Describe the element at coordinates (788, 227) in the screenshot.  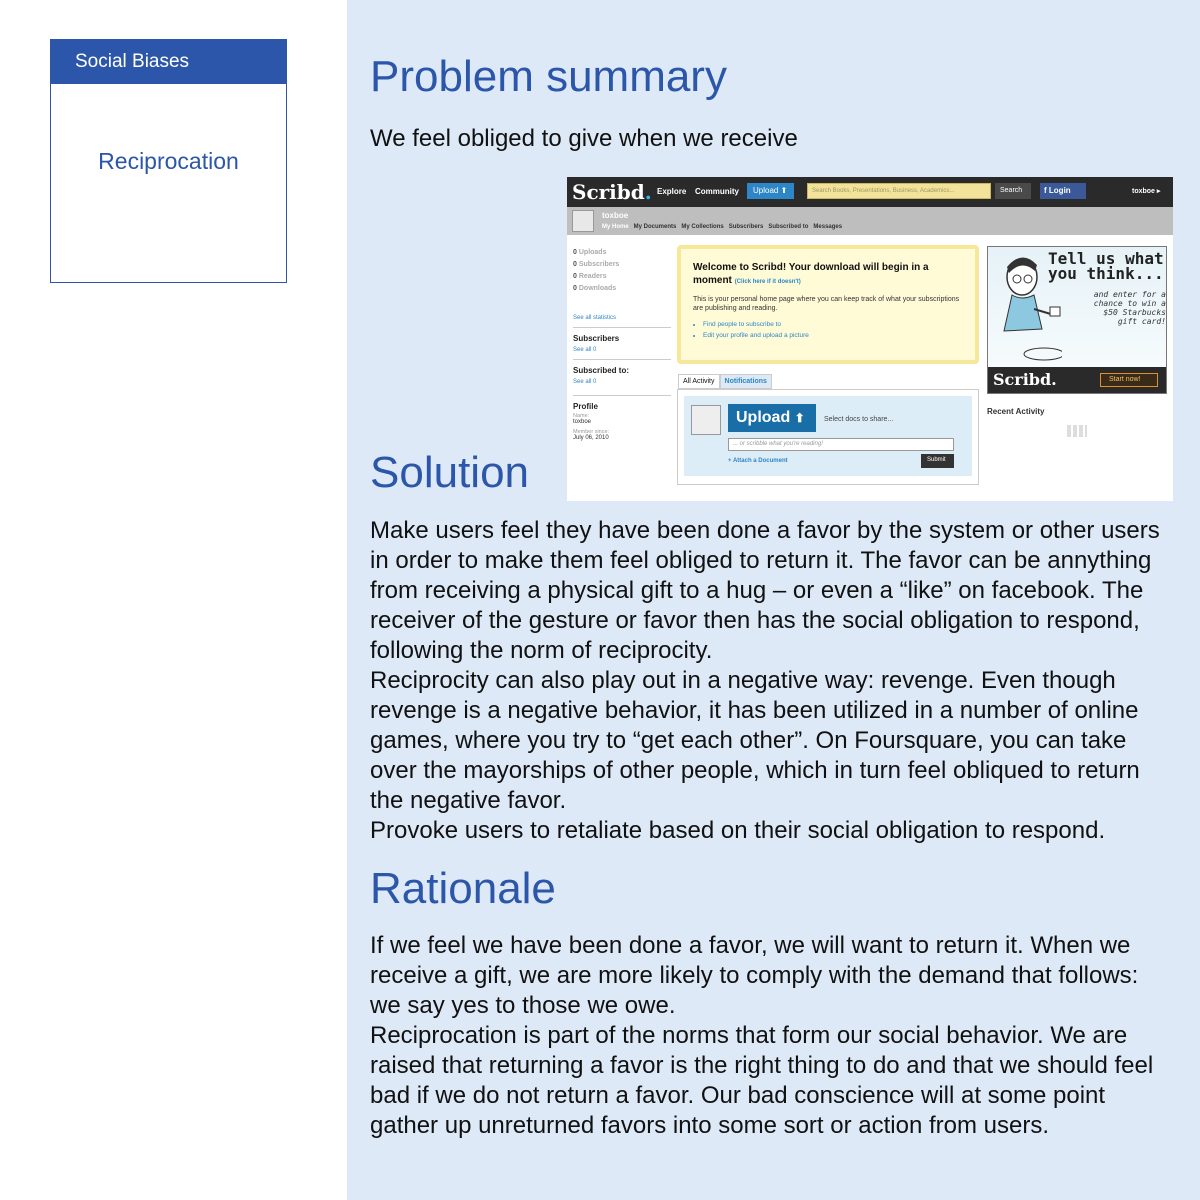
I see `subnav-subscribed-to: Subscribed to` at that location.